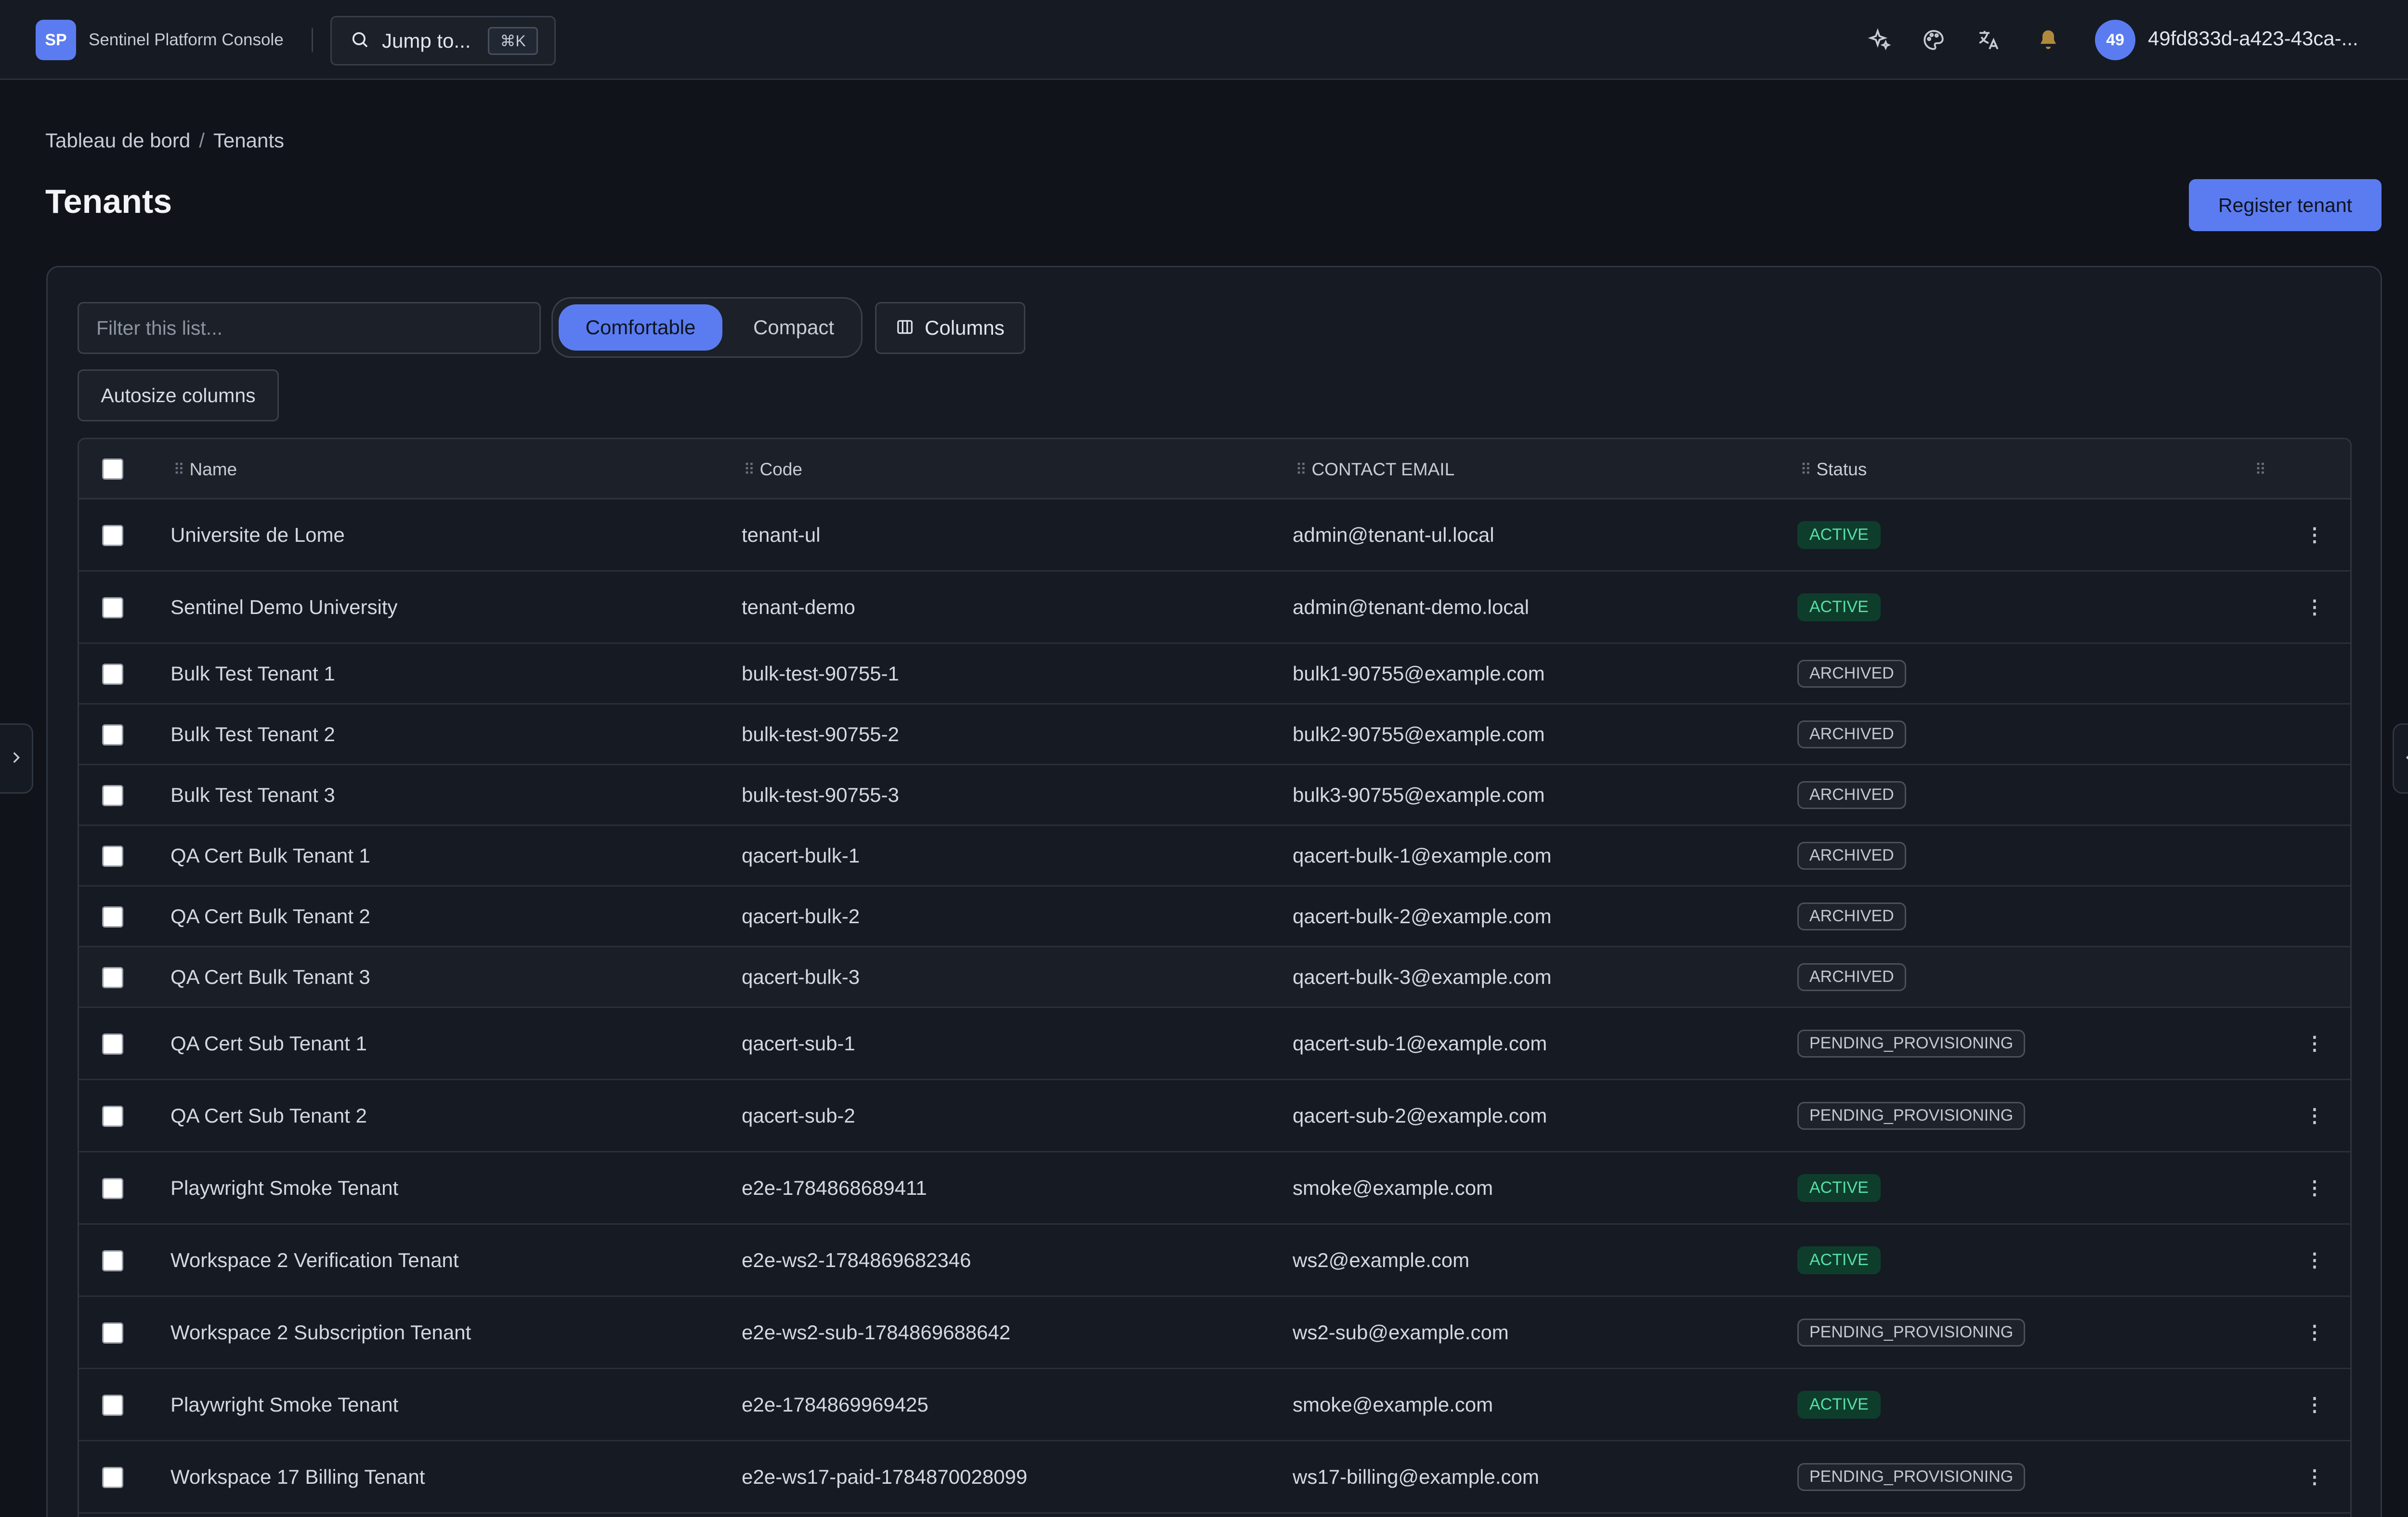 The image size is (2408, 1517). I want to click on header-label: Code, so click(780, 469).